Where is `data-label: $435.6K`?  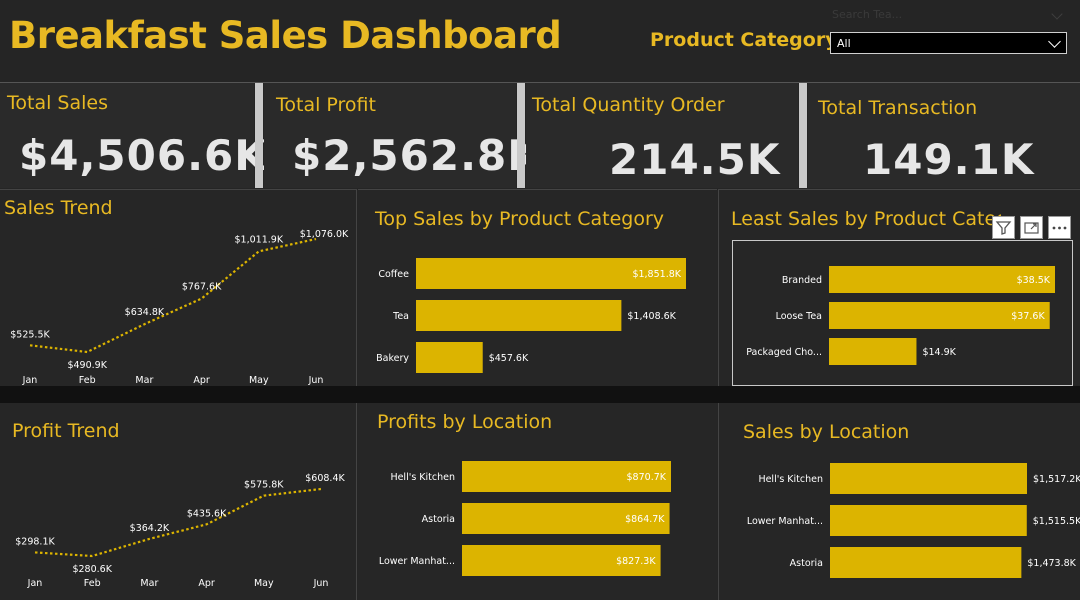 data-label: $435.6K is located at coordinates (207, 513).